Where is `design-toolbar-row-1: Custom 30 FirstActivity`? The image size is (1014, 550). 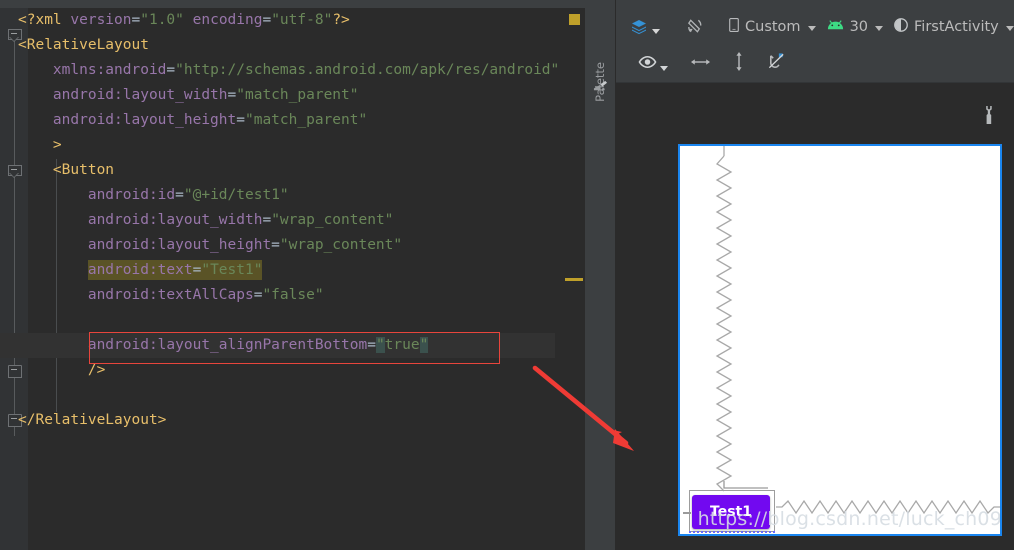 design-toolbar-row-1: Custom 30 FirstActivity is located at coordinates (815, 26).